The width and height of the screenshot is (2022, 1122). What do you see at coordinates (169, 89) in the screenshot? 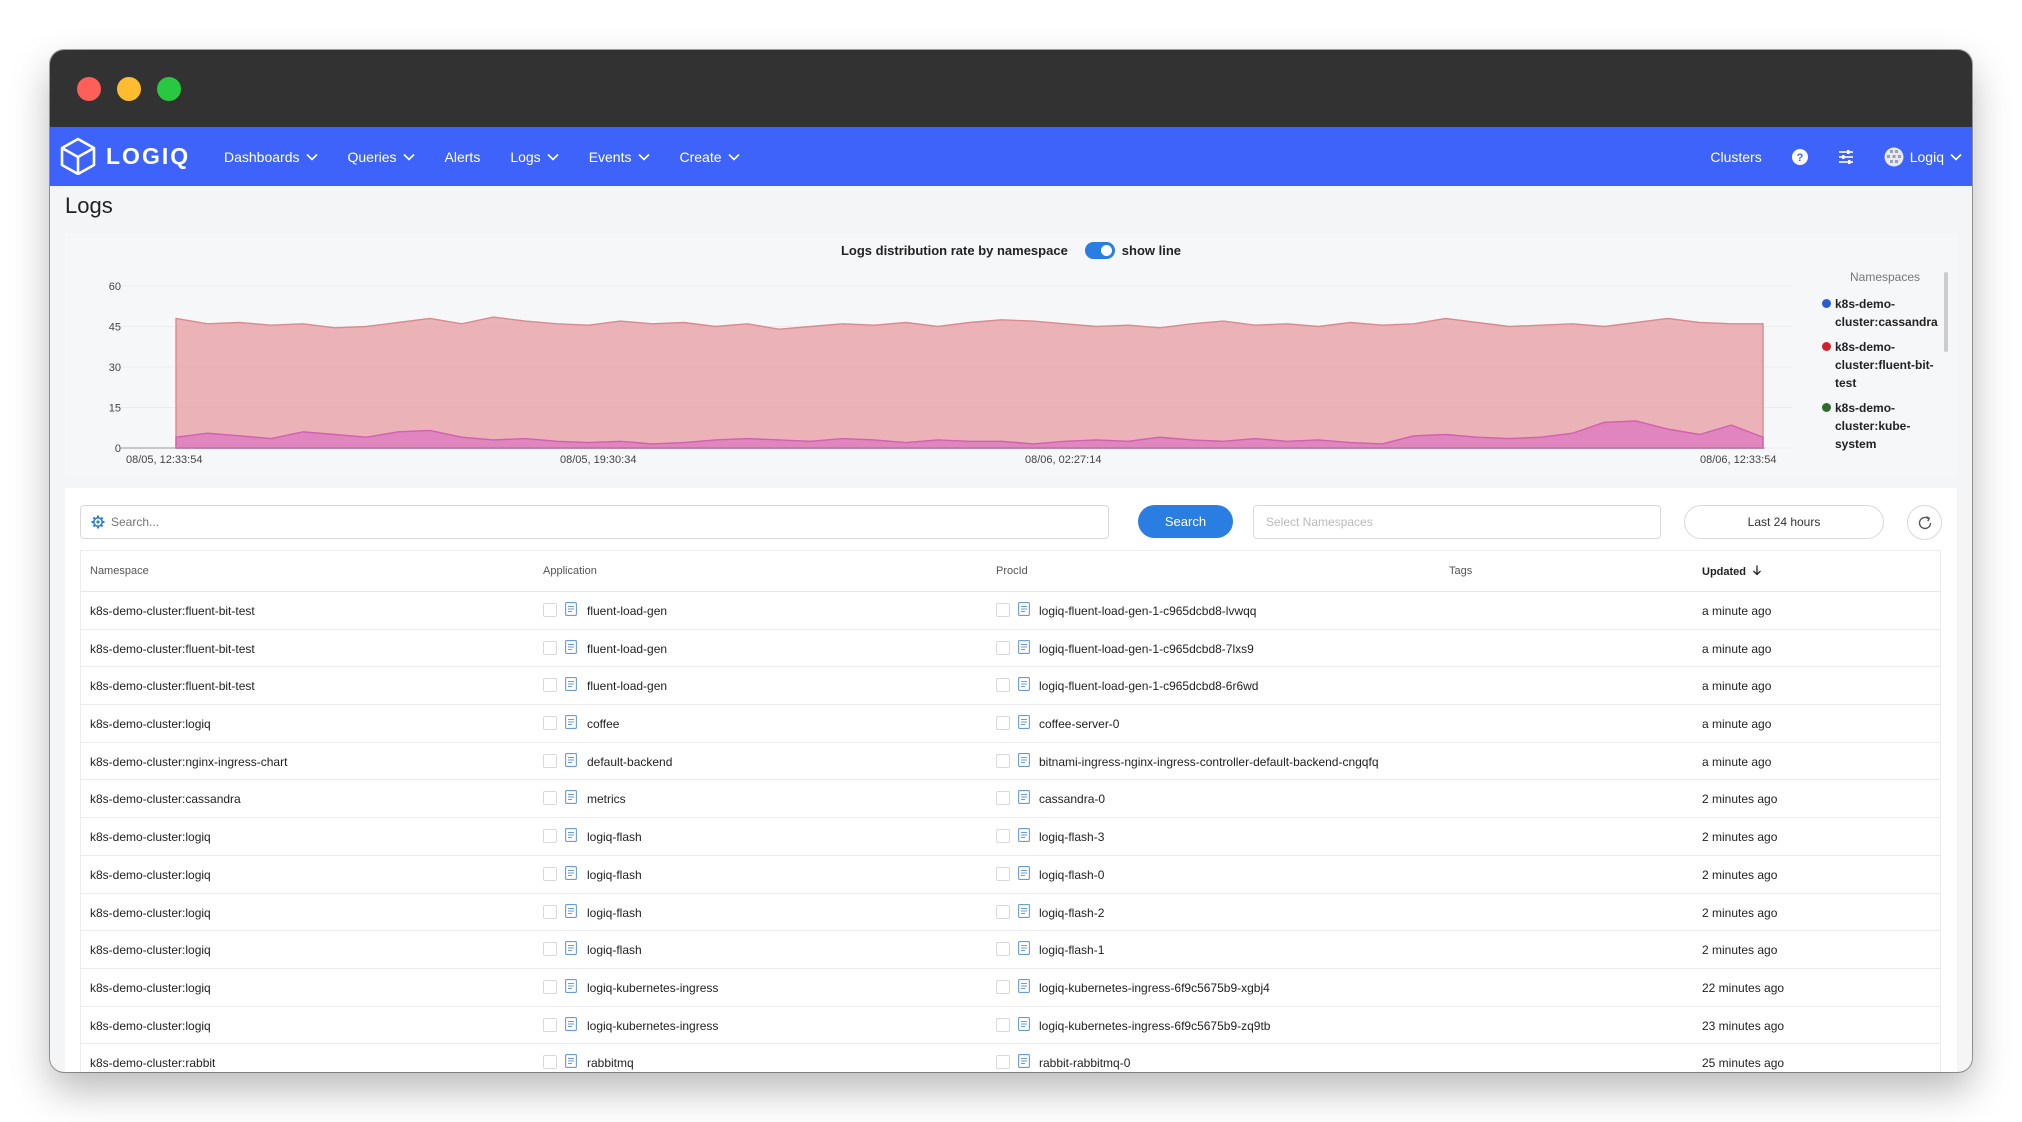
I see `maximize-window-button` at bounding box center [169, 89].